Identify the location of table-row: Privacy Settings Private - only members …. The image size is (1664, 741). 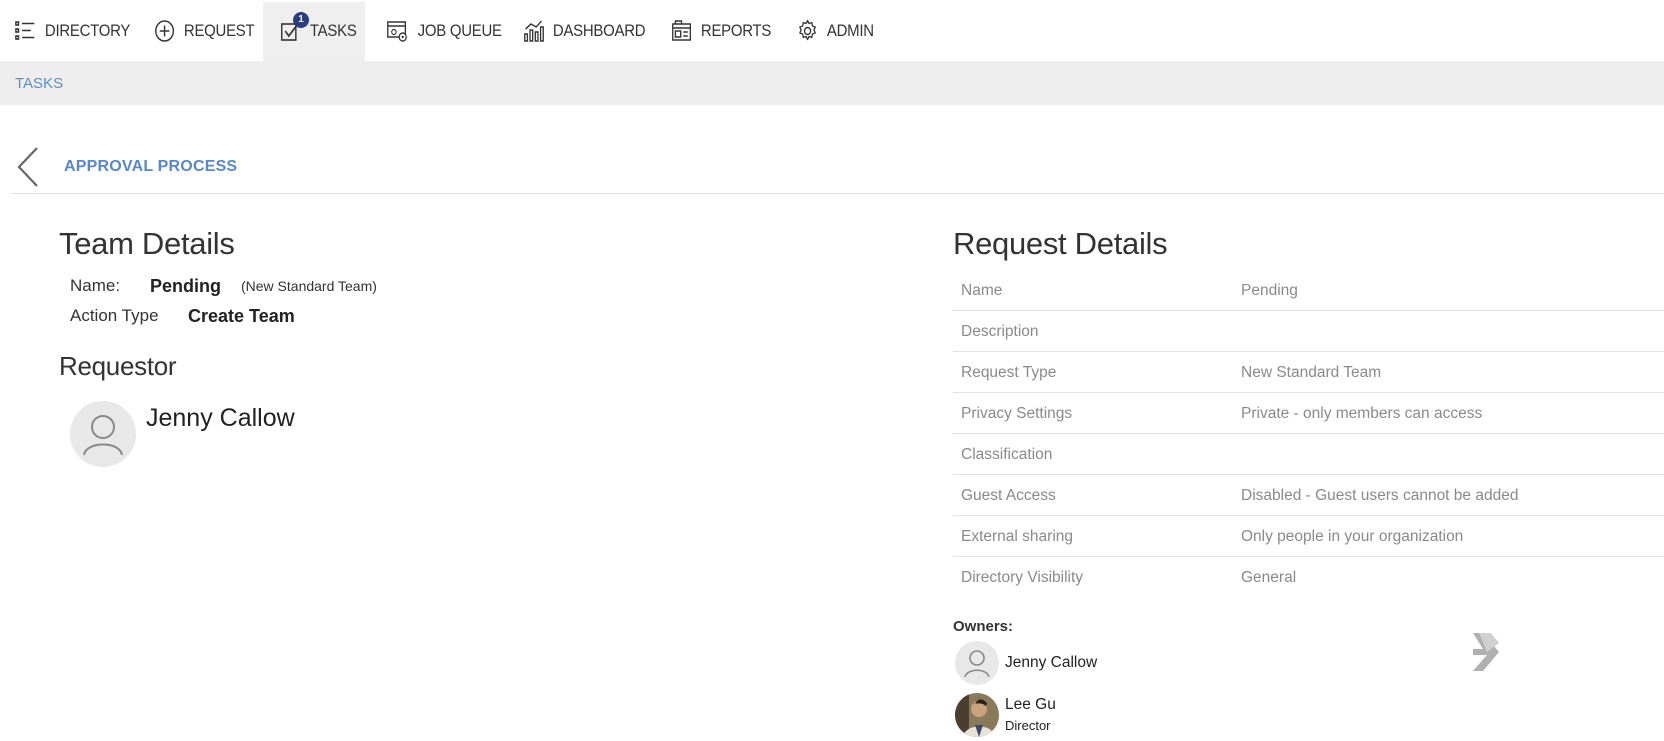
(1308, 413).